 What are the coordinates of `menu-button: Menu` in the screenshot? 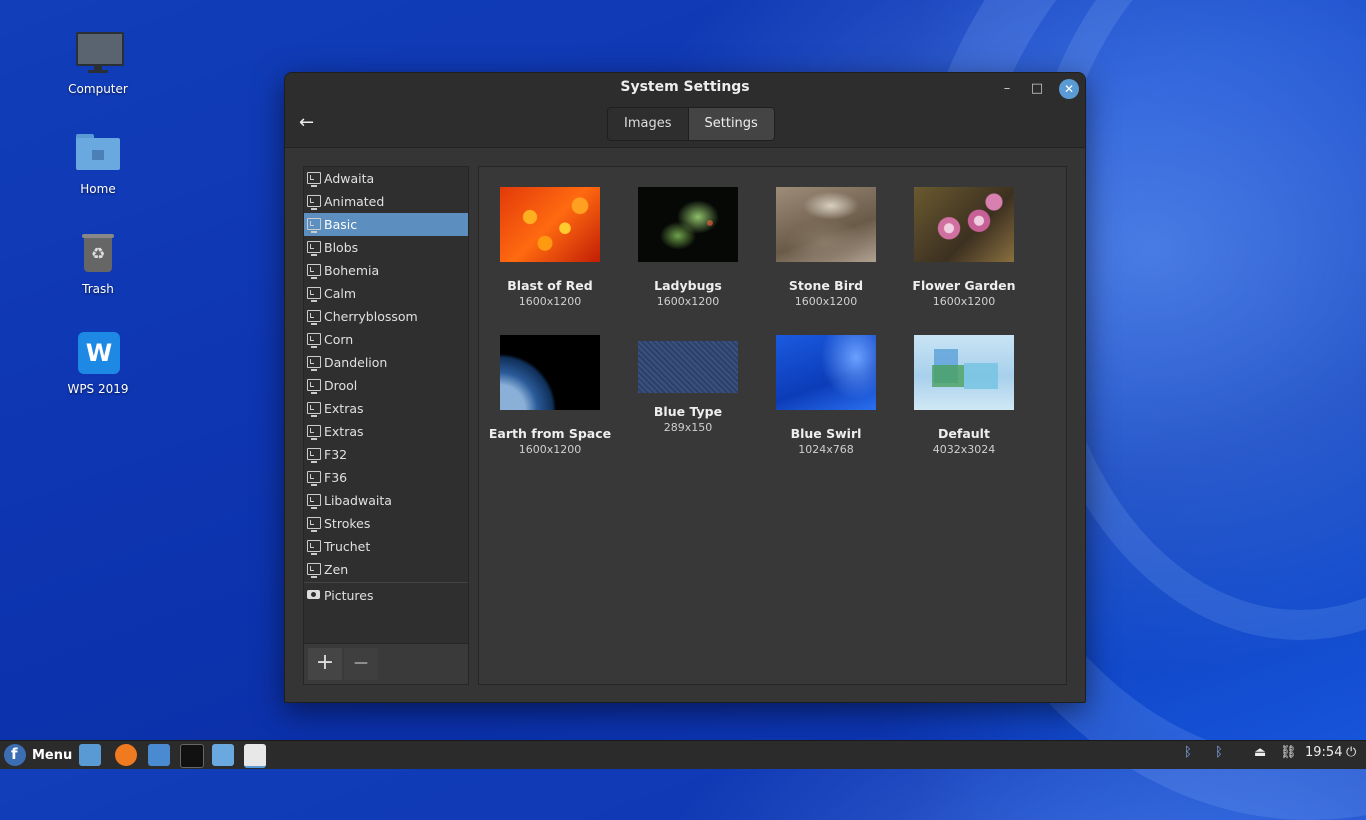 It's located at (38, 755).